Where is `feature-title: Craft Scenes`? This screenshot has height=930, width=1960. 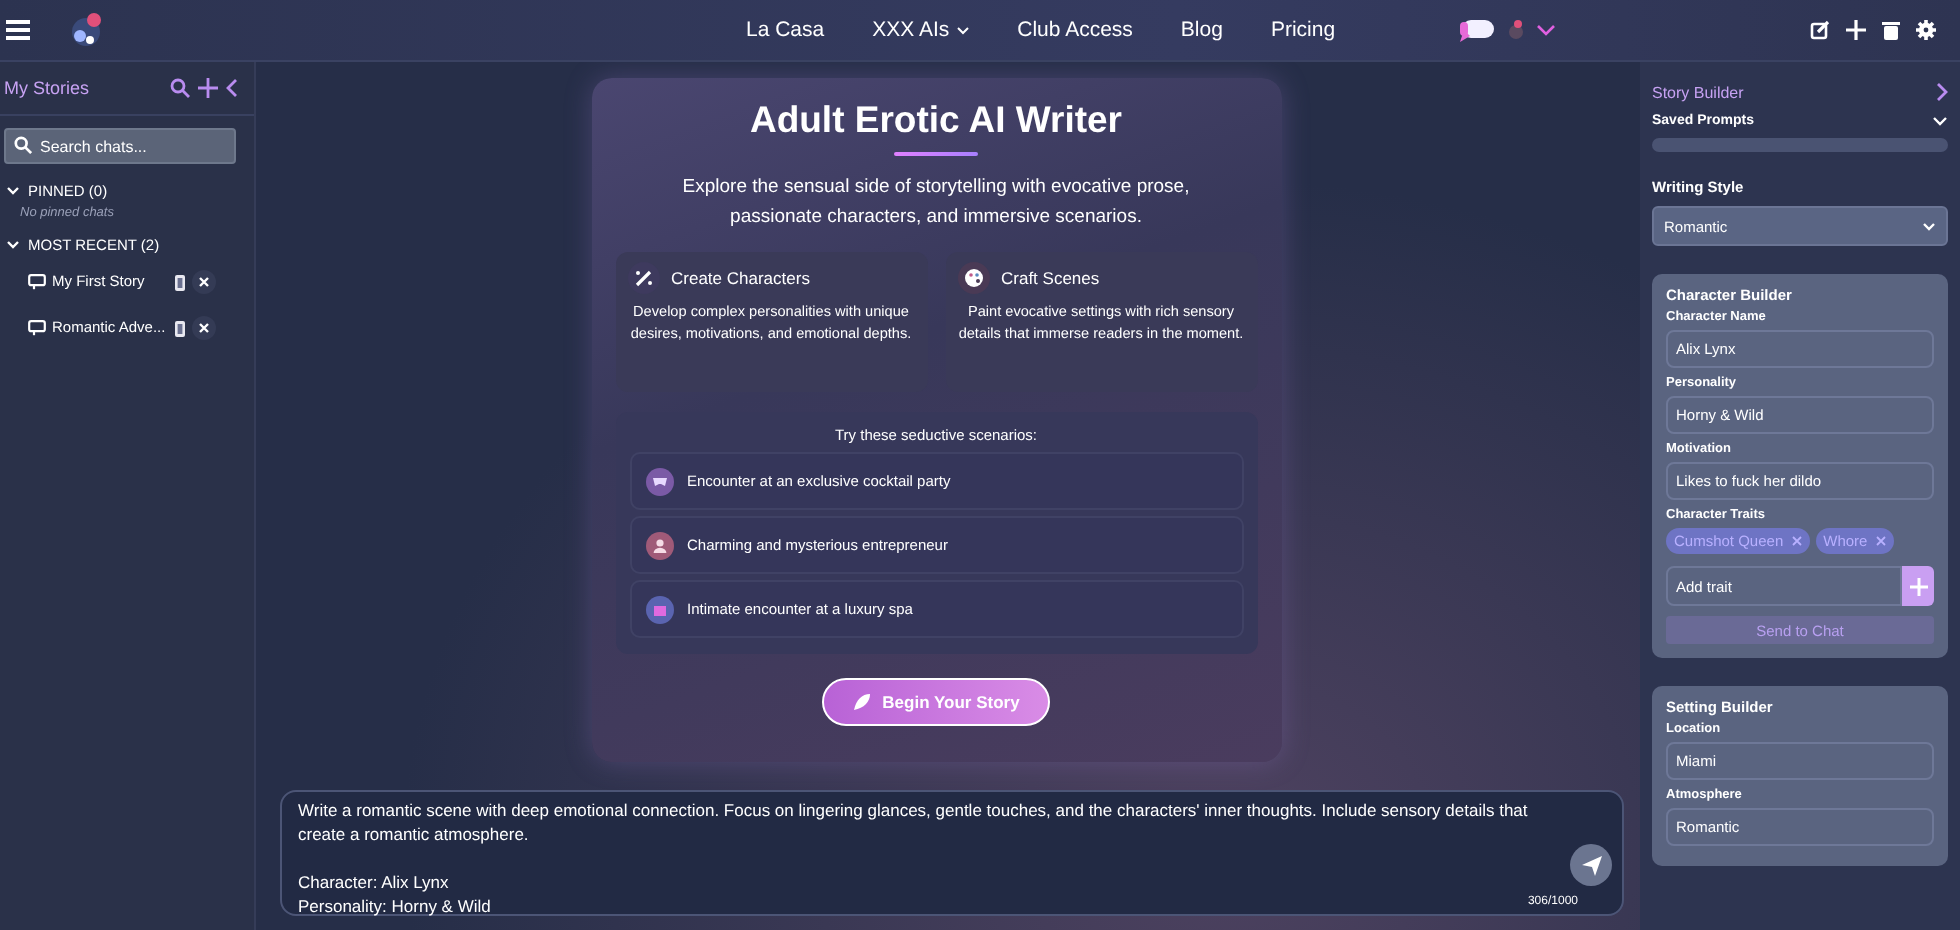 feature-title: Craft Scenes is located at coordinates (1050, 278).